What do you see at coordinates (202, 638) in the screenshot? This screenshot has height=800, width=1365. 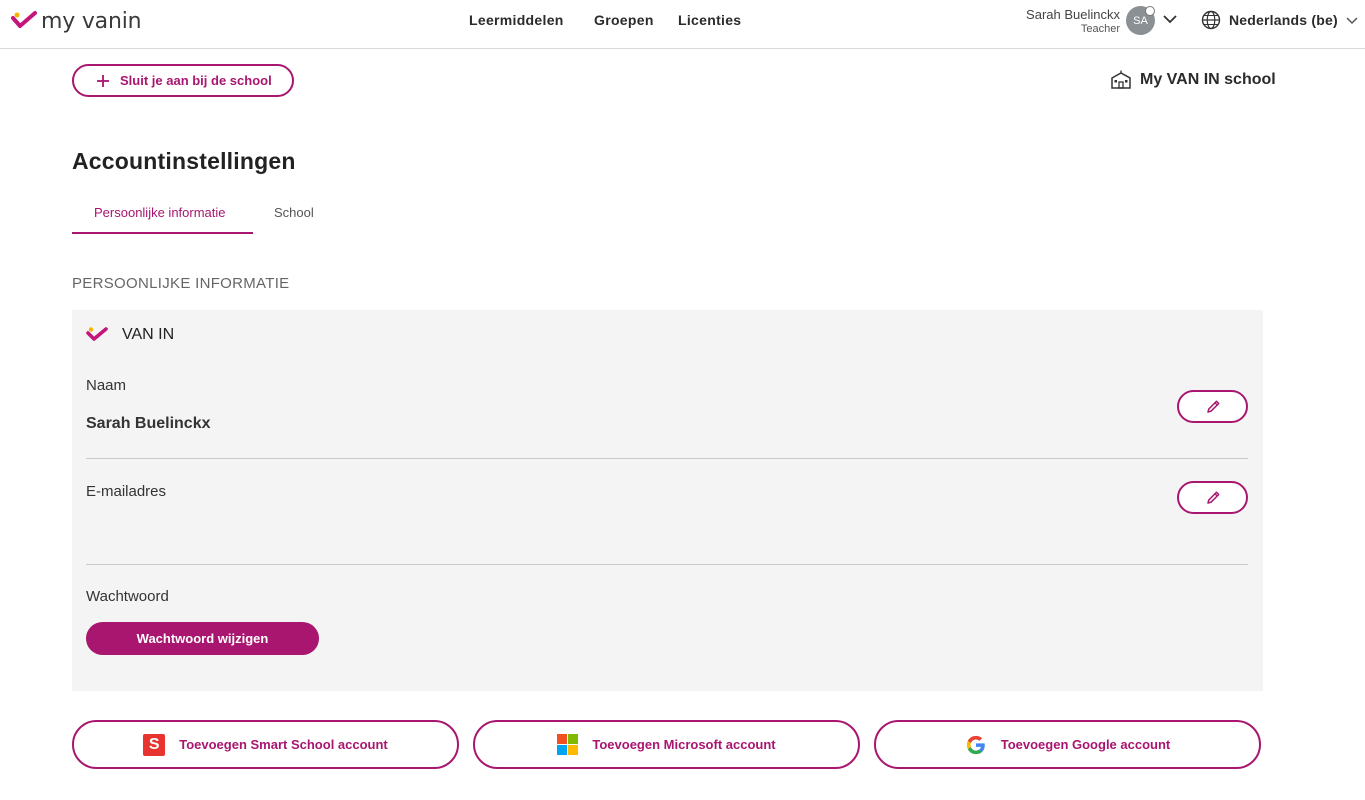 I see `change-password-button: Wachtwoord wijzigen` at bounding box center [202, 638].